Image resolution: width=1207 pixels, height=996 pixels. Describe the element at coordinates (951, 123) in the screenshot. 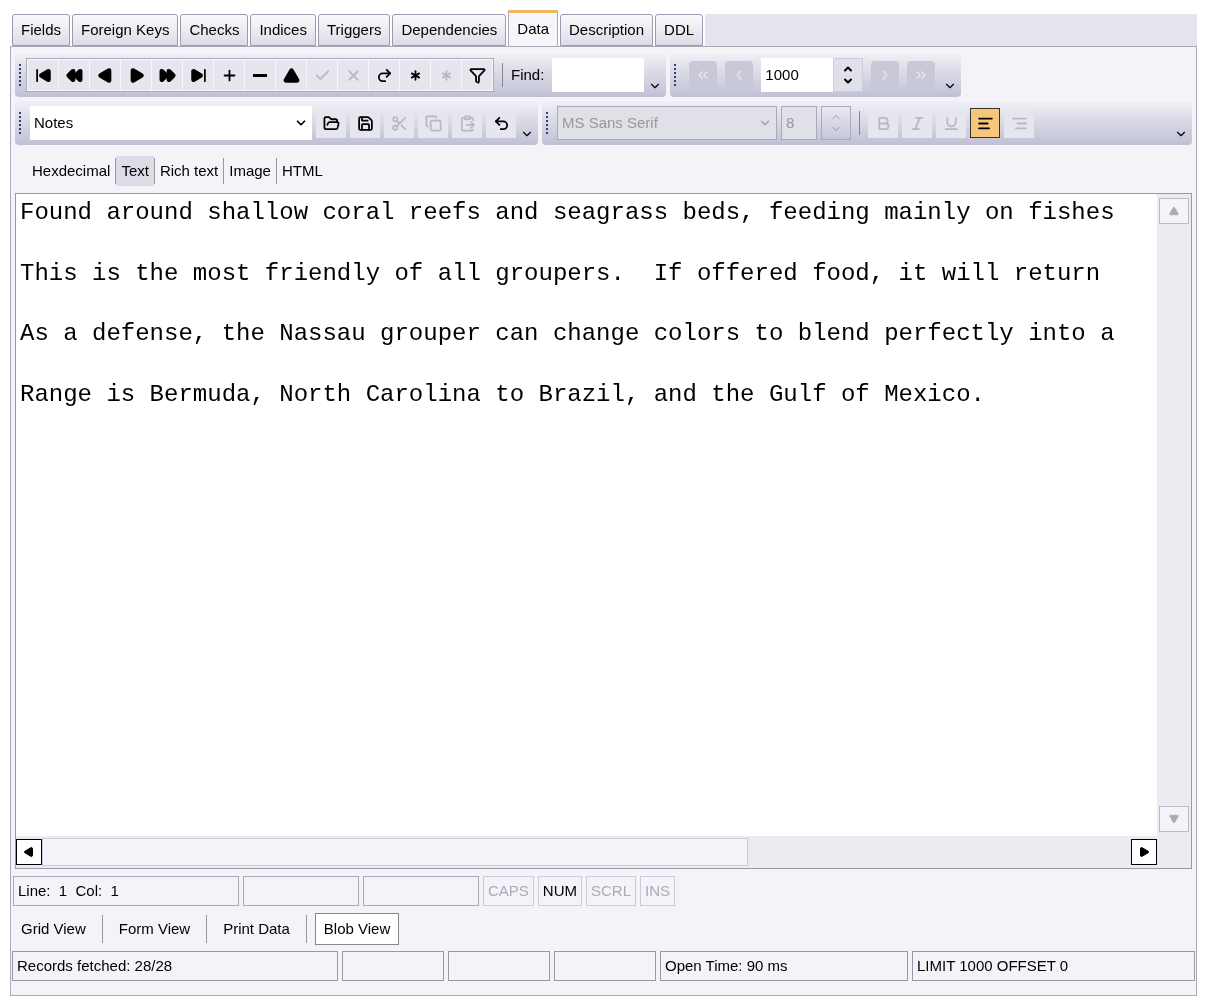

I see `underline-icon` at that location.